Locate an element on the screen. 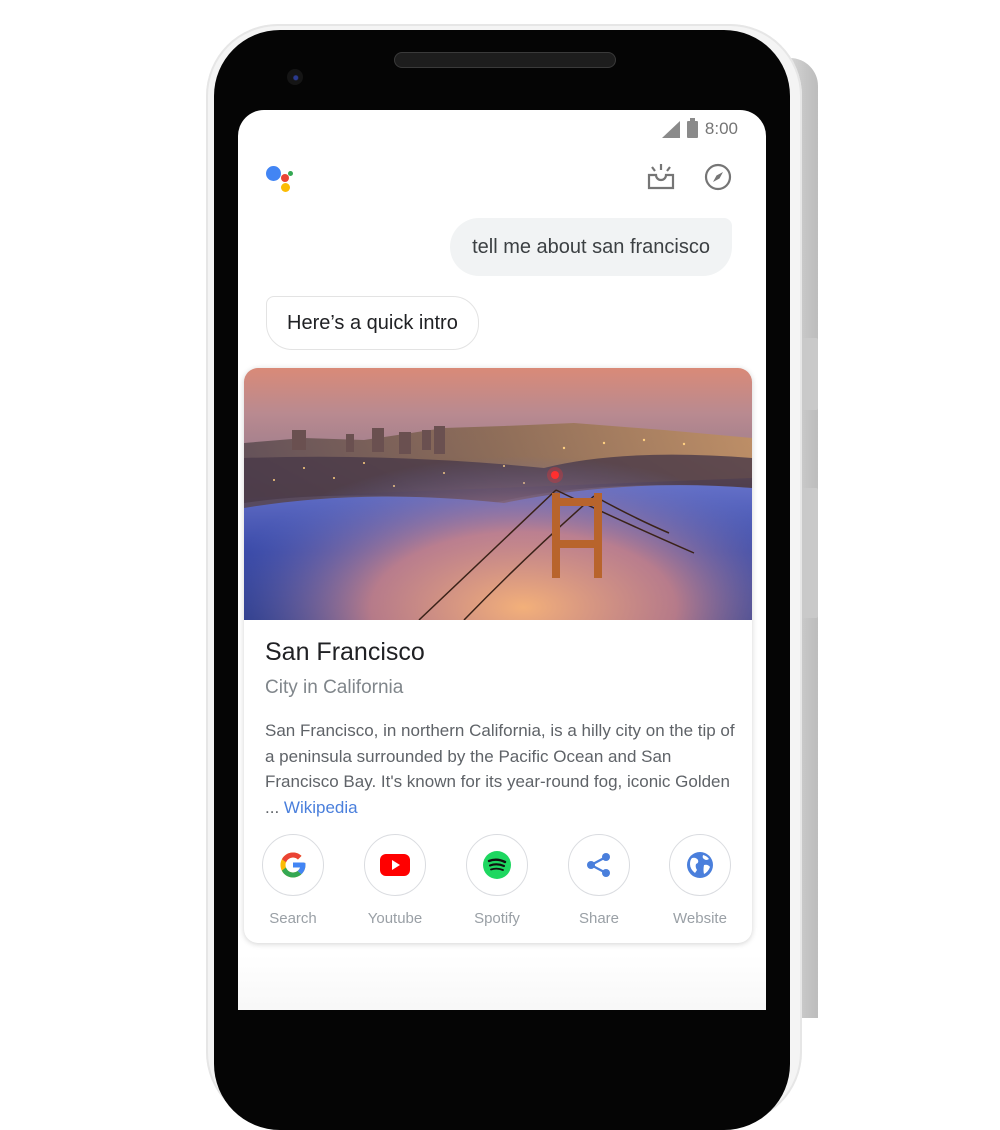  logo-dot-yellow is located at coordinates (285, 187).